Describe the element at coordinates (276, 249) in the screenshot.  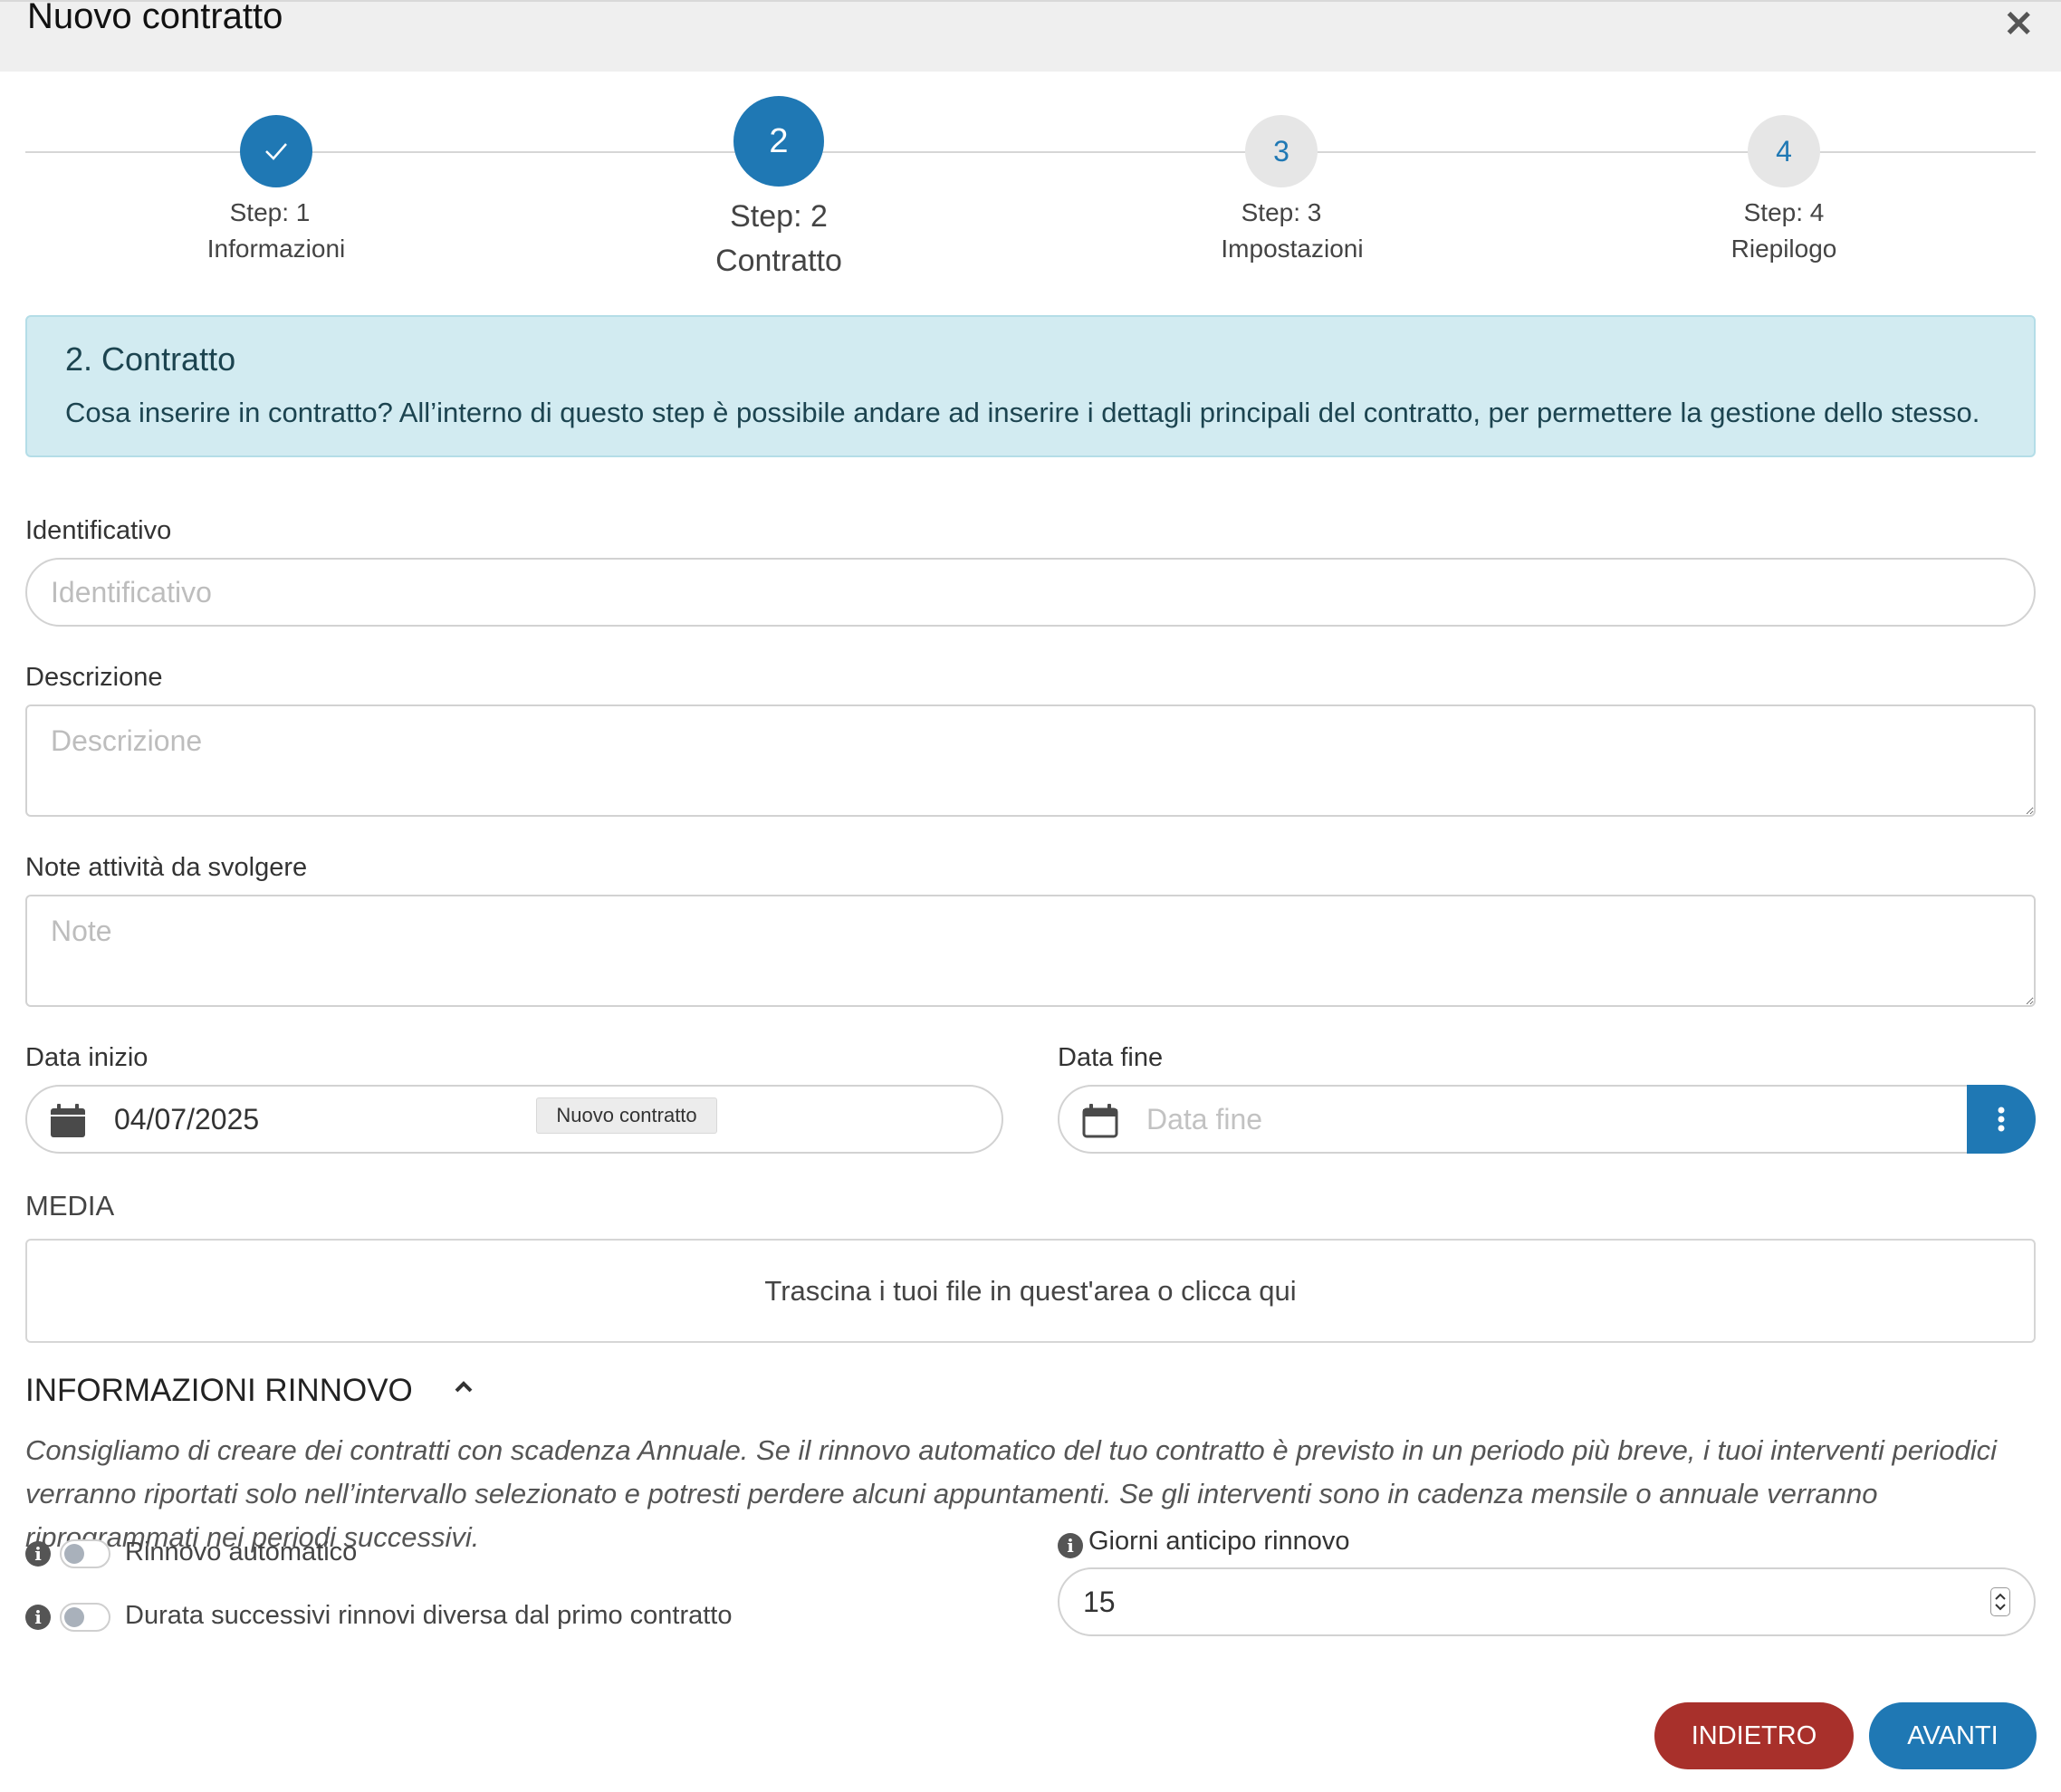
I see `step-1-name-label: Informazioni` at that location.